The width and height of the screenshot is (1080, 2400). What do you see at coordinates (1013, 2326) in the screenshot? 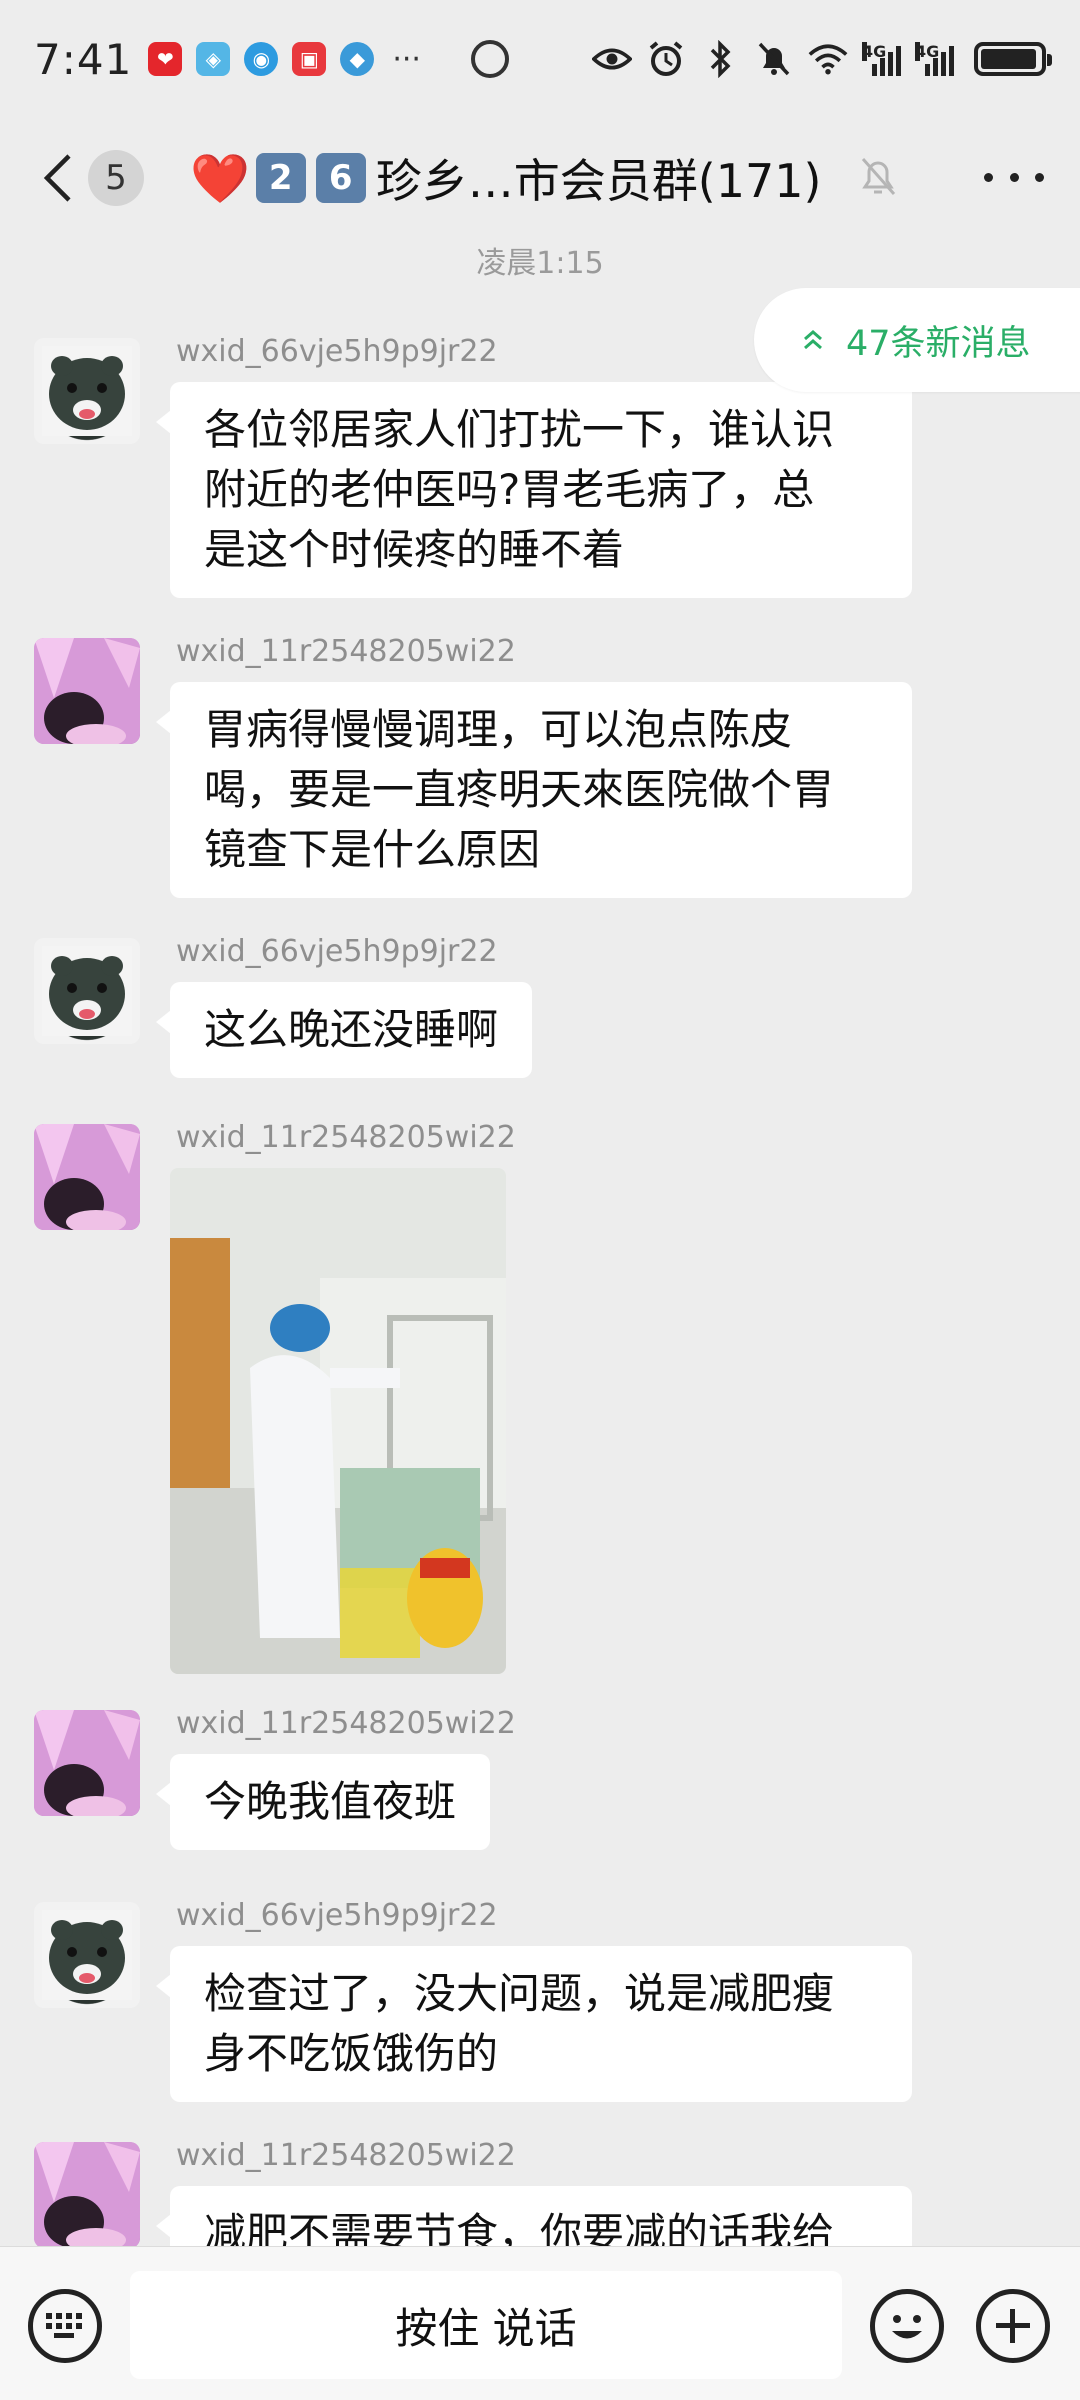
I see `plus-icon` at bounding box center [1013, 2326].